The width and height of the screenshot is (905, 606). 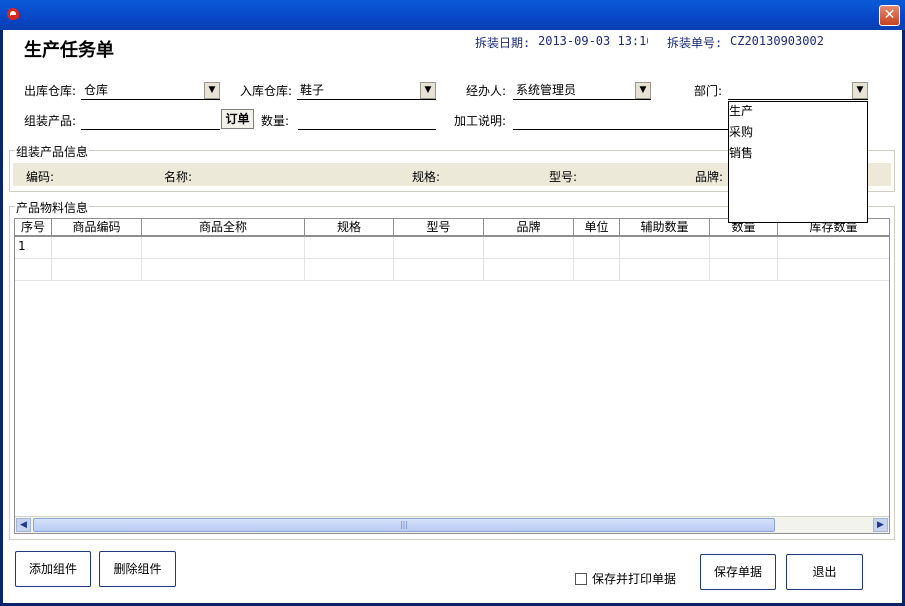 What do you see at coordinates (404, 525) in the screenshot?
I see `scroll-thumb: |||` at bounding box center [404, 525].